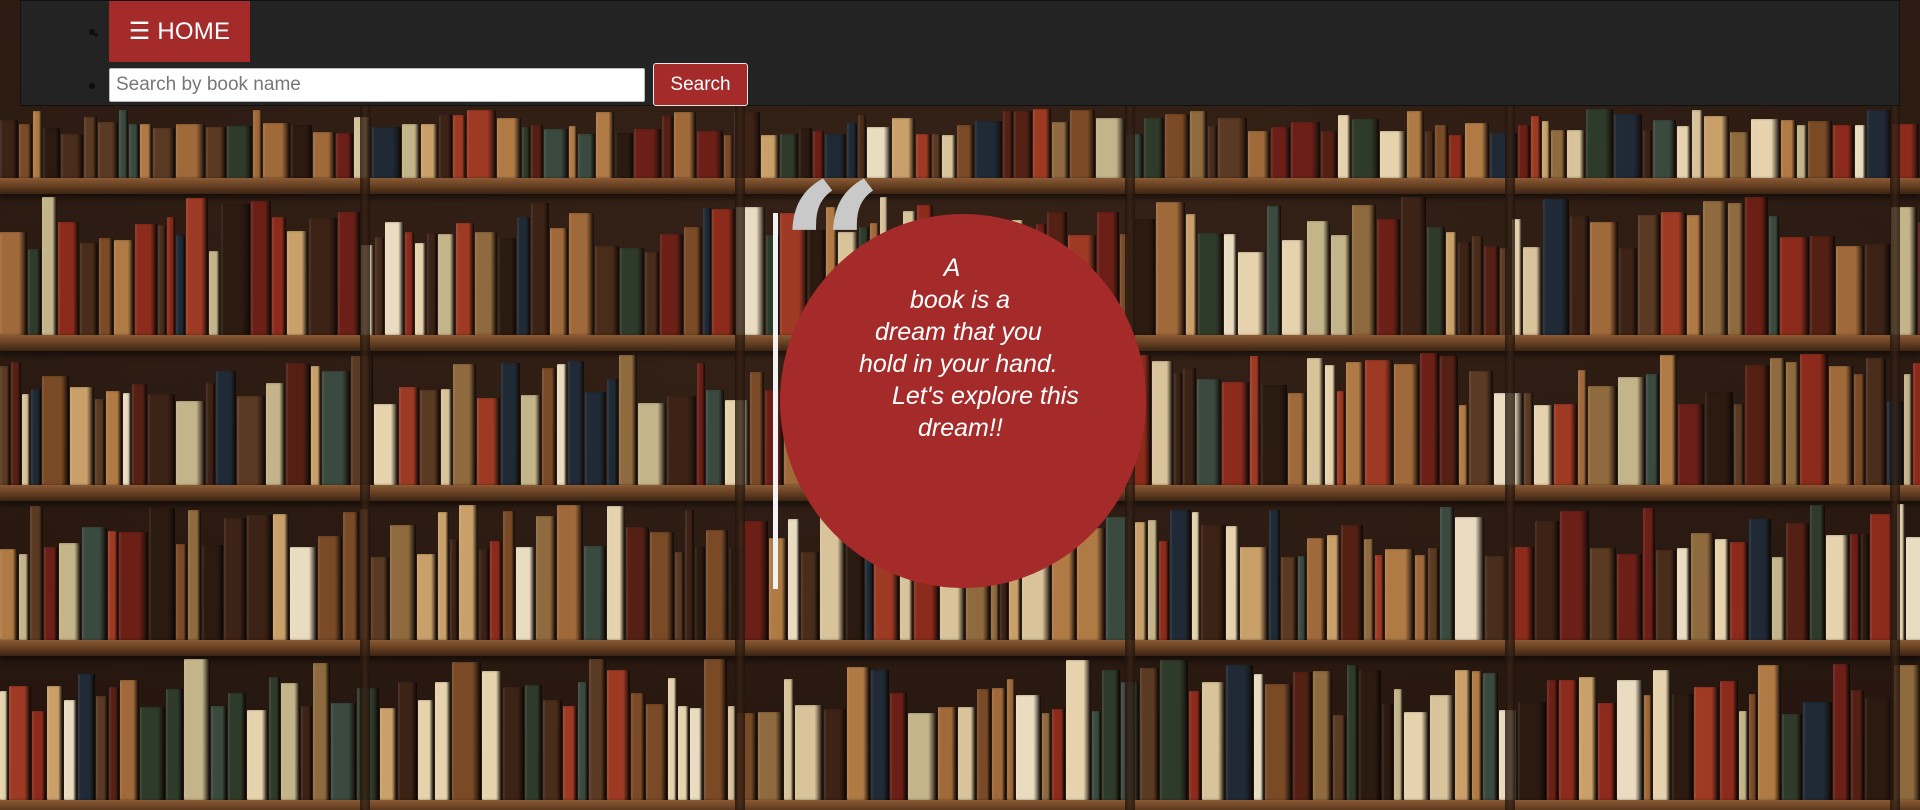 This screenshot has width=1920, height=810. Describe the element at coordinates (775, 401) in the screenshot. I see `quote-bar` at that location.